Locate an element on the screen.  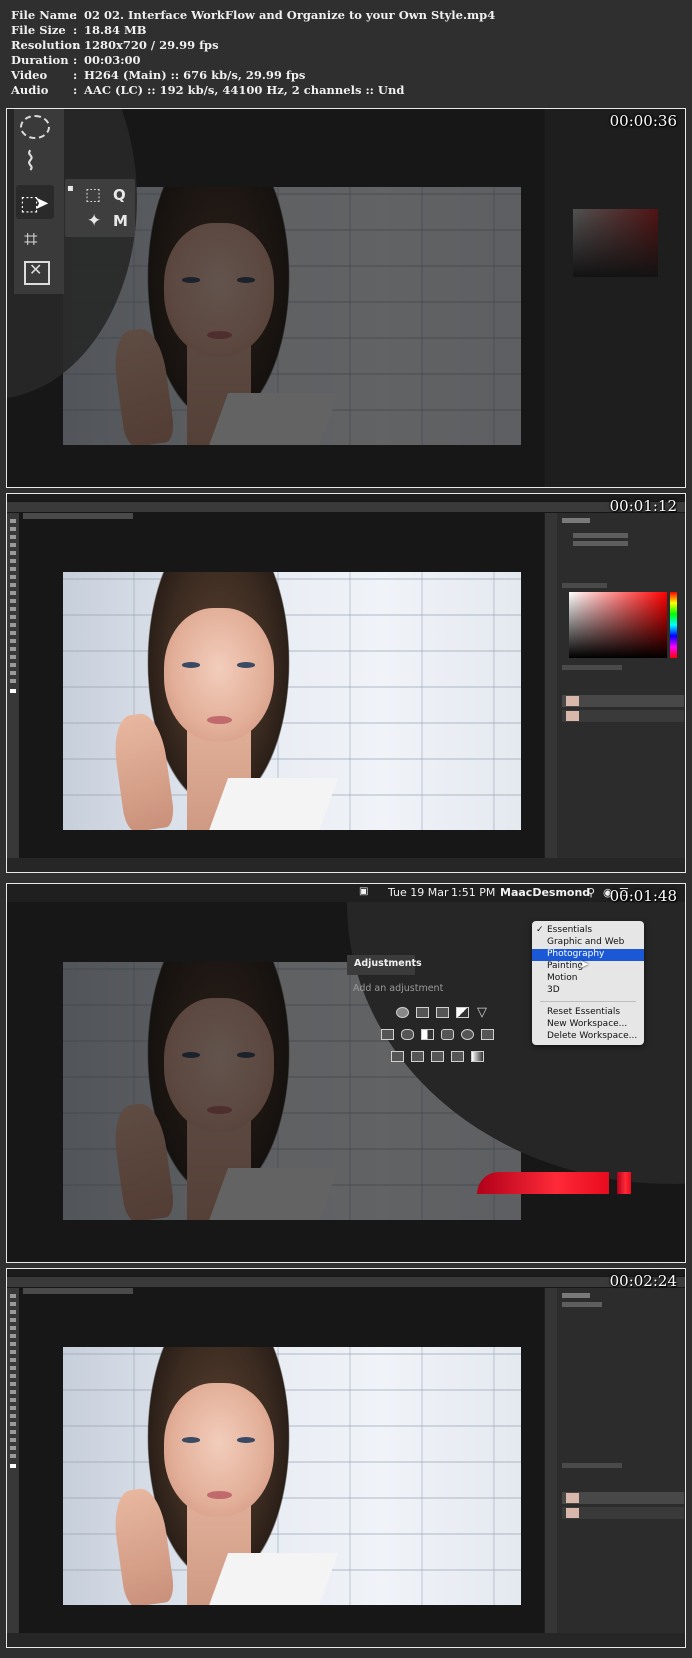
invert-icon is located at coordinates (397, 1056).